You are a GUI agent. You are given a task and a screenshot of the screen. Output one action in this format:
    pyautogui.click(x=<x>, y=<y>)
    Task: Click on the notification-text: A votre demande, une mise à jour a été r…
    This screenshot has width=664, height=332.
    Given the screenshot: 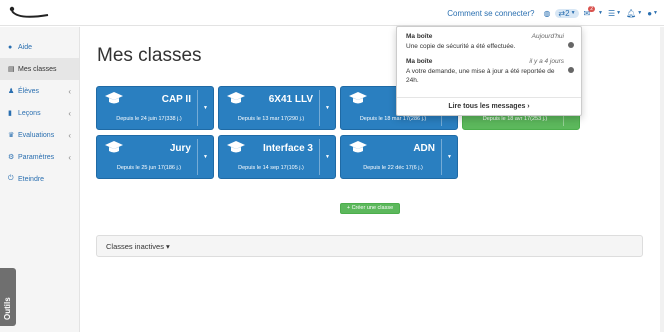 What is the action you would take?
    pyautogui.click(x=480, y=76)
    